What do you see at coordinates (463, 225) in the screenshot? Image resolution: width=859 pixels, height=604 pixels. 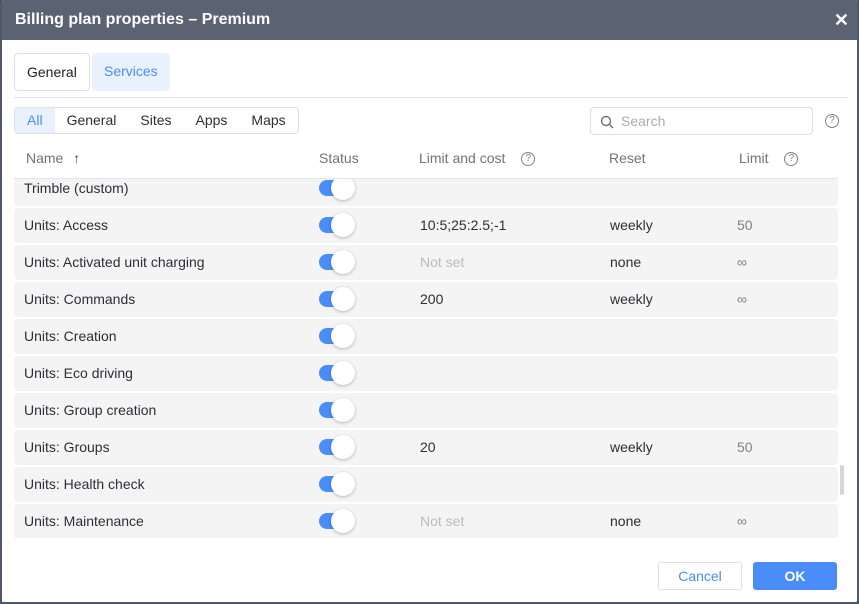 I see `limit-cost: 10:5;25:2.5;-1` at bounding box center [463, 225].